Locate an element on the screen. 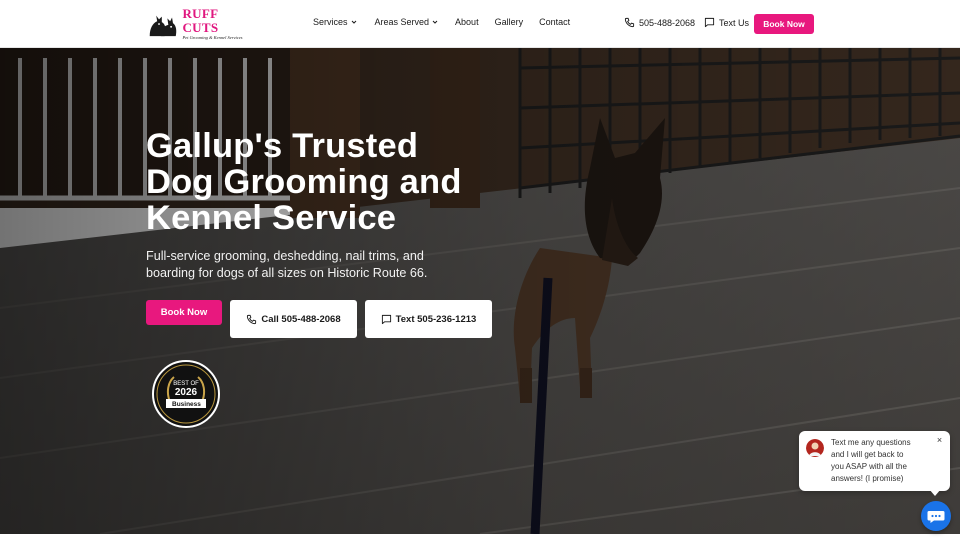 The height and width of the screenshot is (540, 960). header-phone-link: 505-488-2068 is located at coordinates (659, 22).